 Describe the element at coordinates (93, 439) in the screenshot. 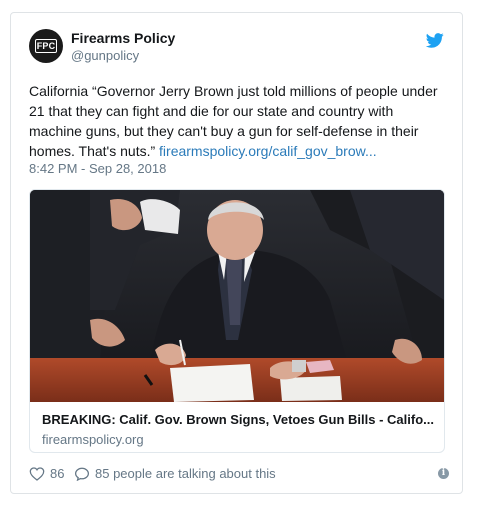

I see `card-domain: firearmspolicy.org` at that location.